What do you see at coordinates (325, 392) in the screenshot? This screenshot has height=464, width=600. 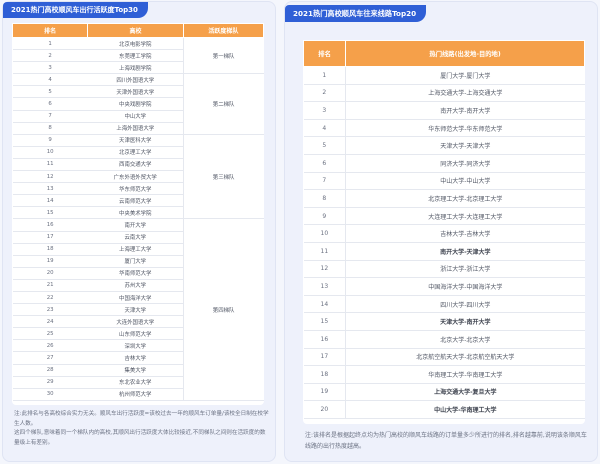 I see `rank-cell: 19` at bounding box center [325, 392].